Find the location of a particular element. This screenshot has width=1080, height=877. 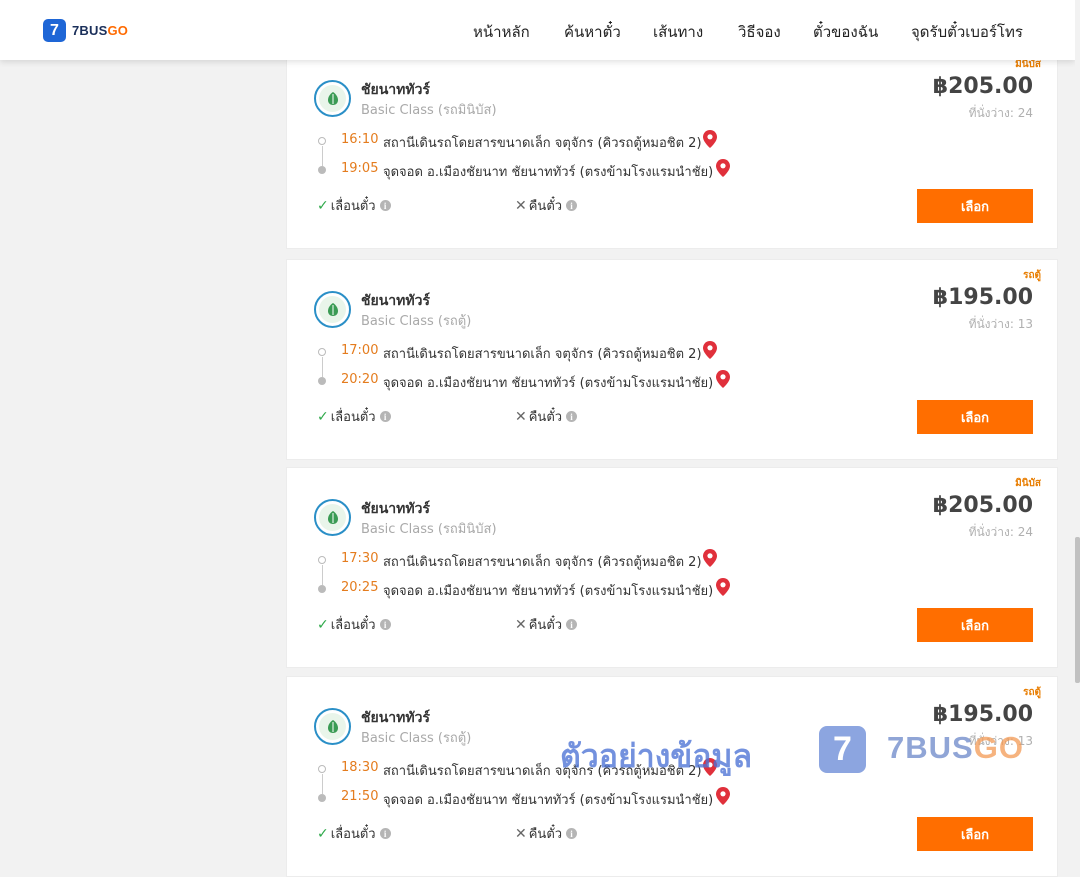

nav-ticket-pickup: จุดรับตั๋วเบอร์โทร is located at coordinates (967, 32).